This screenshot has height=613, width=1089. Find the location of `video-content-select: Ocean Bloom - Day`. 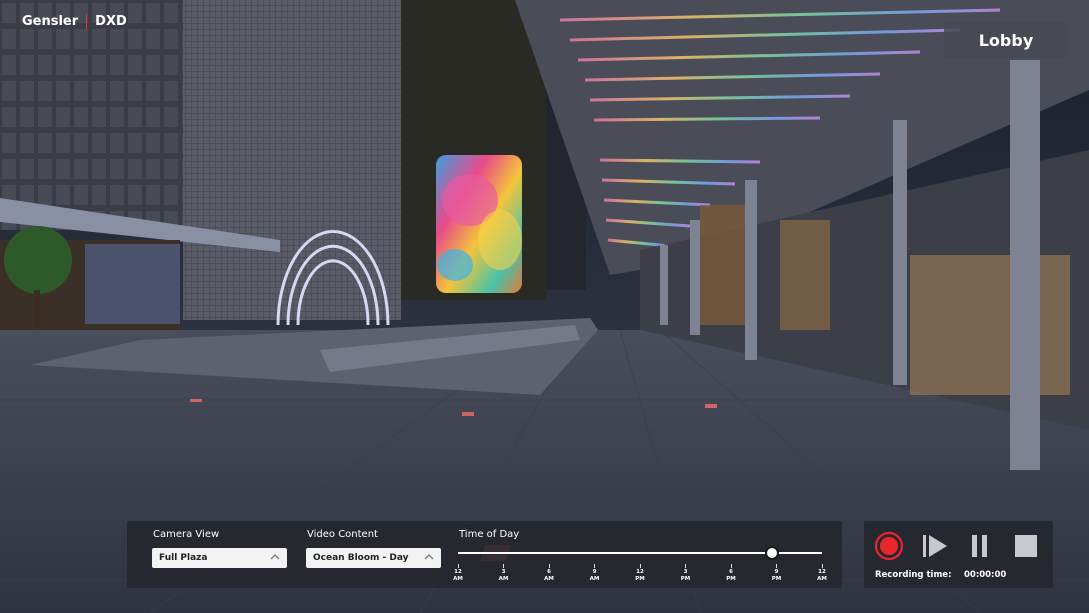

video-content-select: Ocean Bloom - Day is located at coordinates (373, 558).